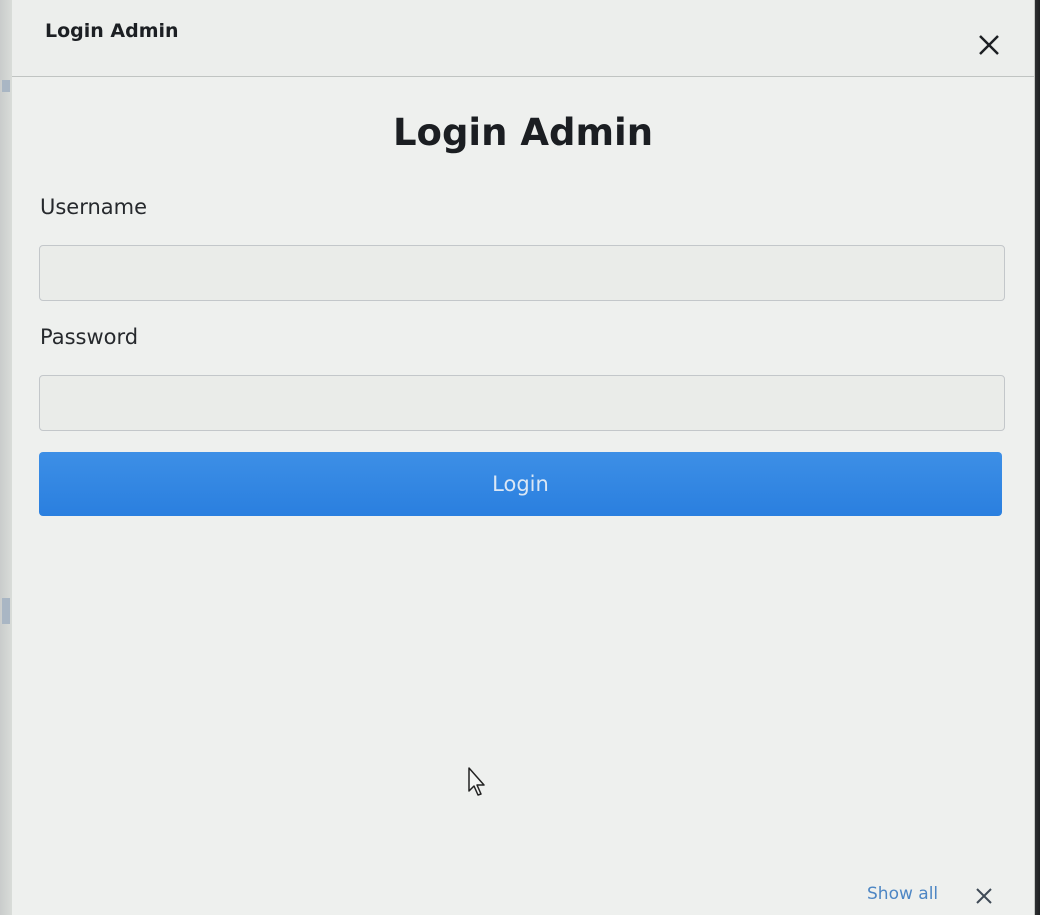  I want to click on notification-close-button, so click(984, 896).